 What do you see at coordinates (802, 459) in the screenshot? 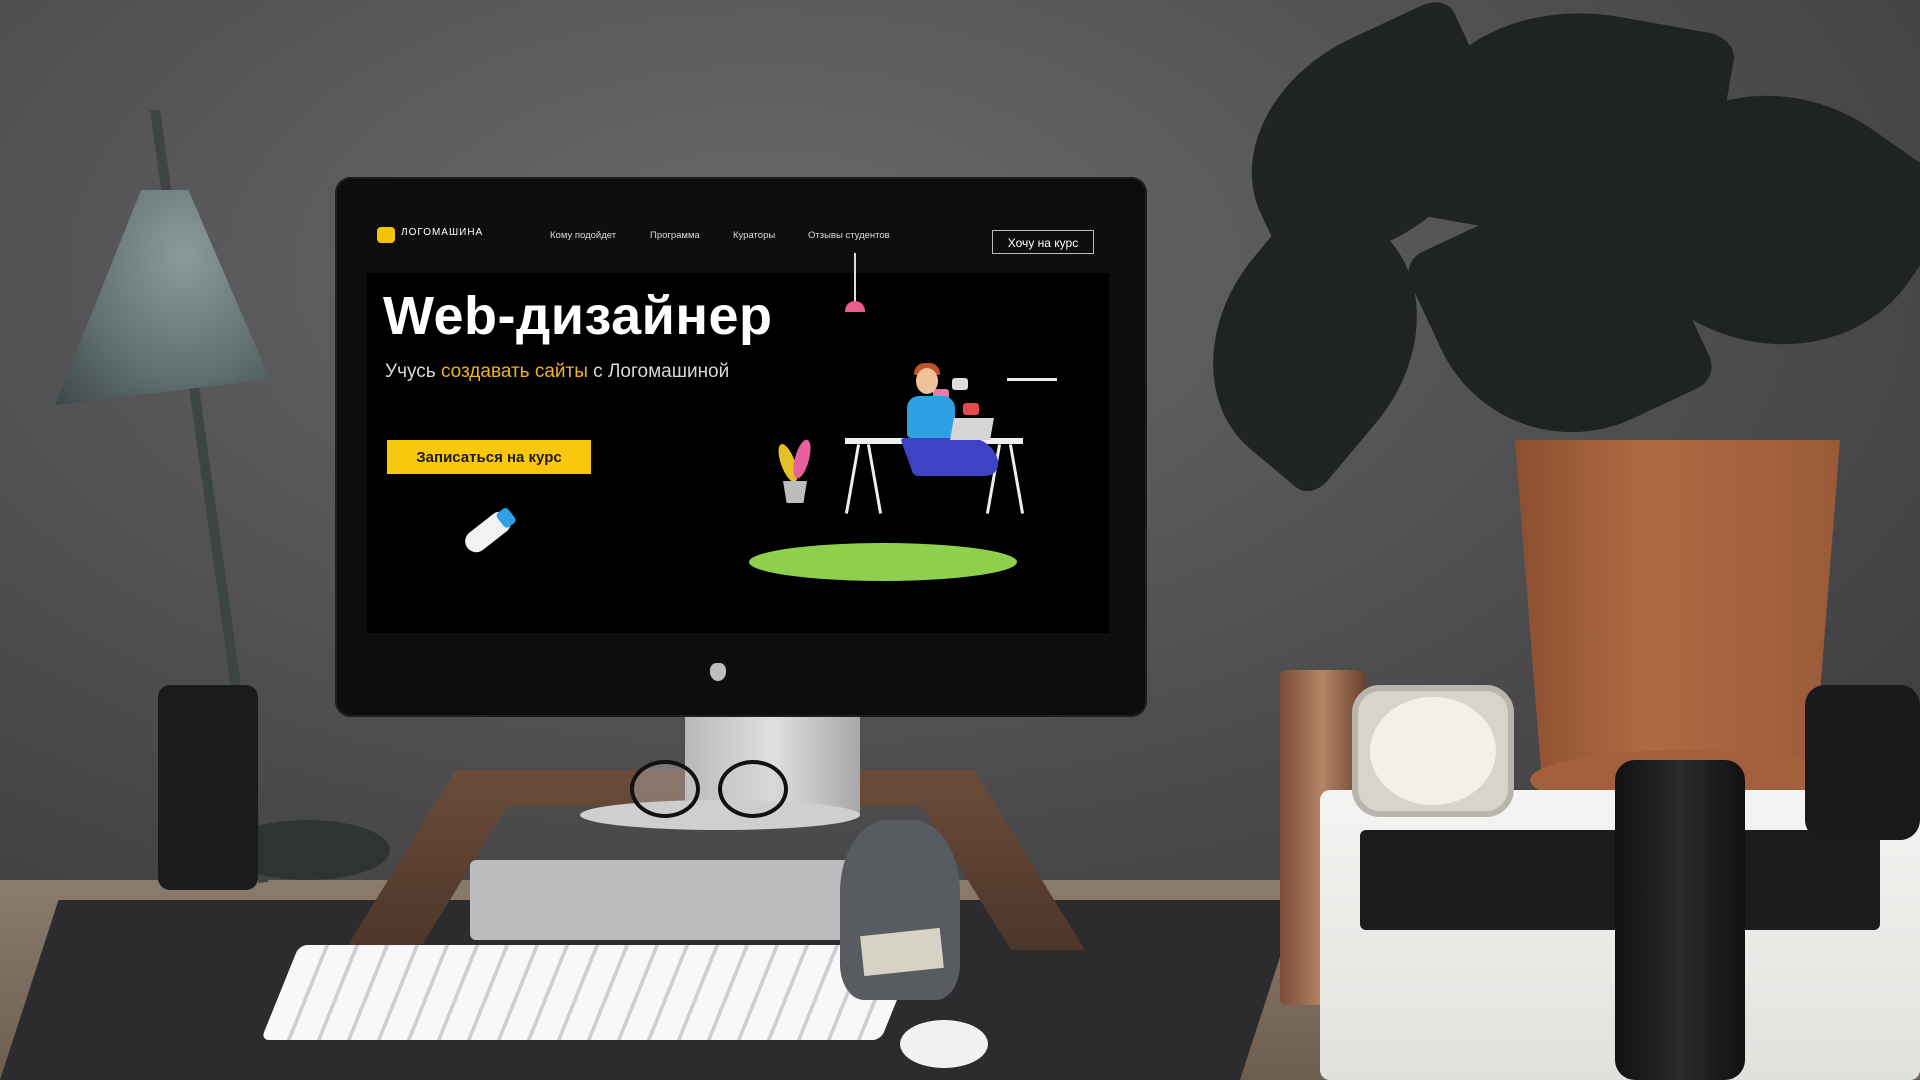
I see `illustration-plant-leaf` at bounding box center [802, 459].